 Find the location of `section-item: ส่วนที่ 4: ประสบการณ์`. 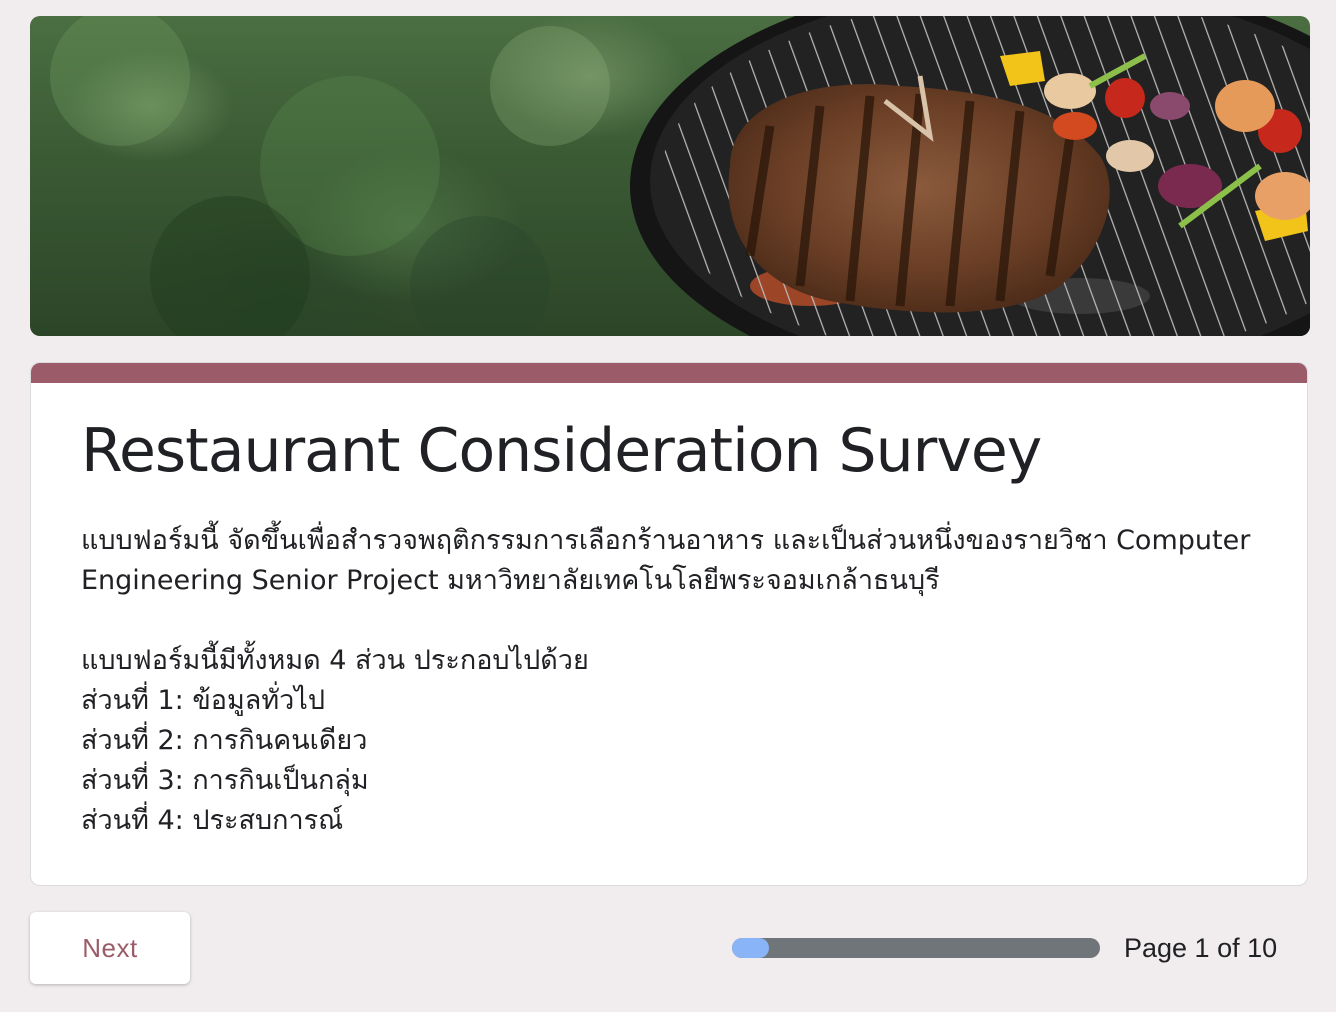

section-item: ส่วนที่ 4: ประสบการณ์ is located at coordinates (212, 820).